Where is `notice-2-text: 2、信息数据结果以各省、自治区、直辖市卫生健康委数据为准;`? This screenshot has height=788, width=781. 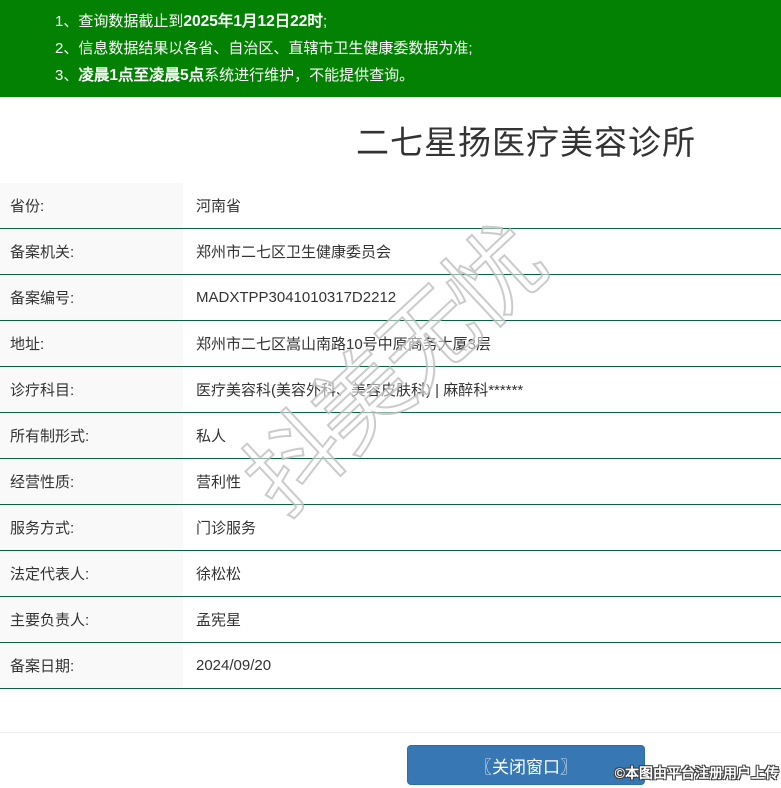 notice-2-text: 2、信息数据结果以各省、自治区、直辖市卫生健康委数据为准; is located at coordinates (264, 48).